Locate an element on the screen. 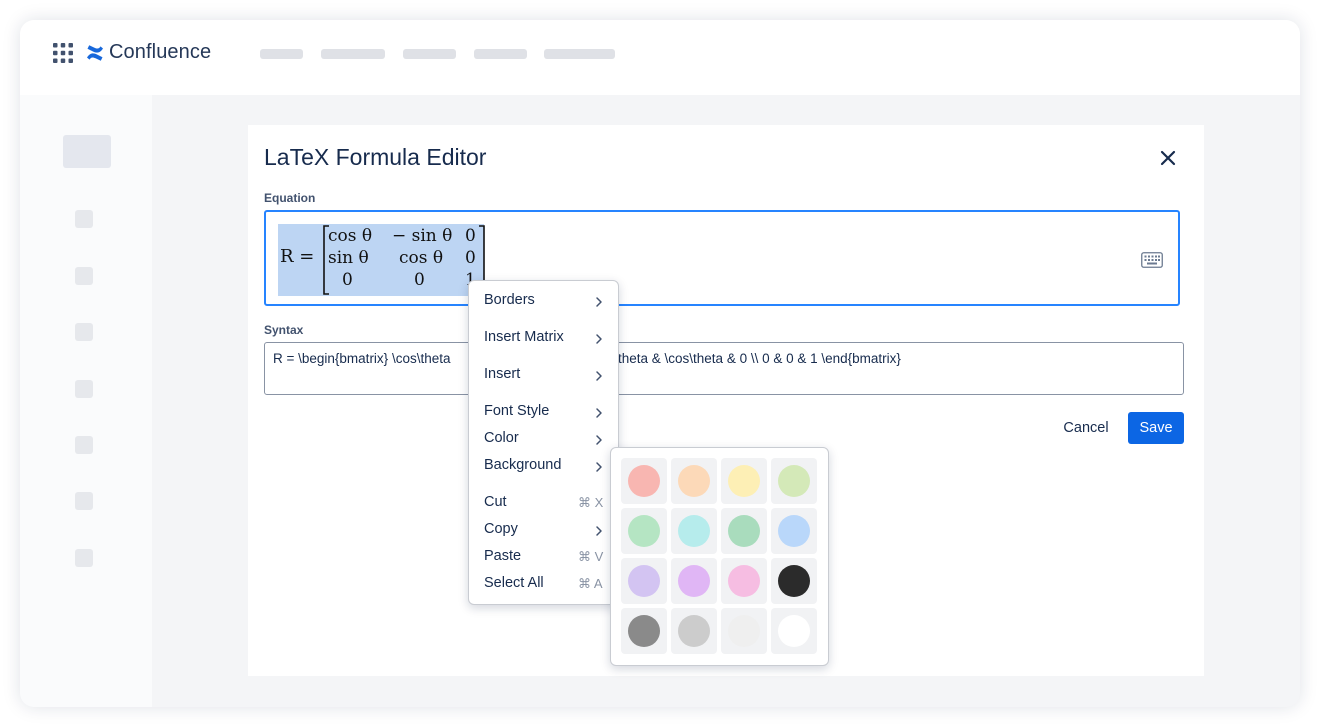 Image resolution: width=1320 pixels, height=727 pixels. menu-item-copy: Copy is located at coordinates (543, 530).